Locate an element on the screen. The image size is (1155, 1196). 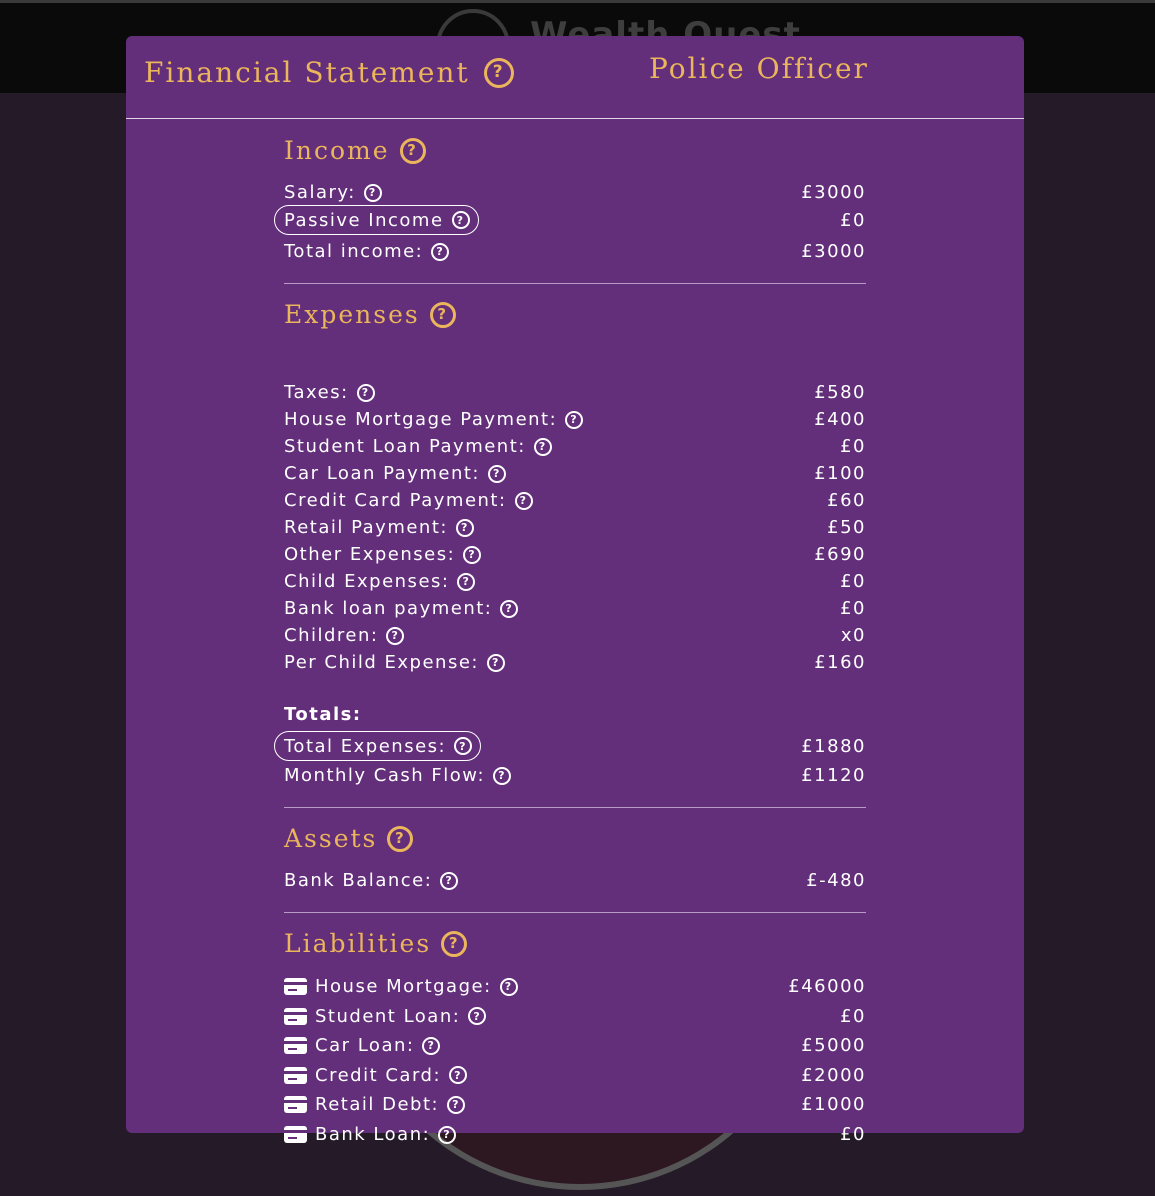
expense-row-retail-payment: Retail Payment:? £50 is located at coordinates (575, 527).